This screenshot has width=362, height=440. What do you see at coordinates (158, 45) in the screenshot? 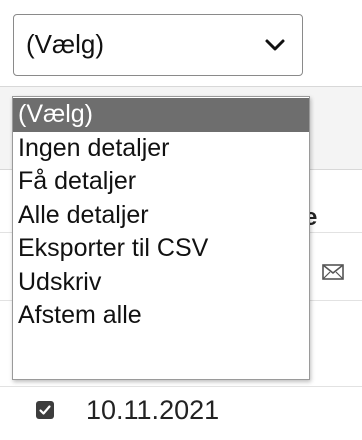
I see `action-select: (Vælg)` at bounding box center [158, 45].